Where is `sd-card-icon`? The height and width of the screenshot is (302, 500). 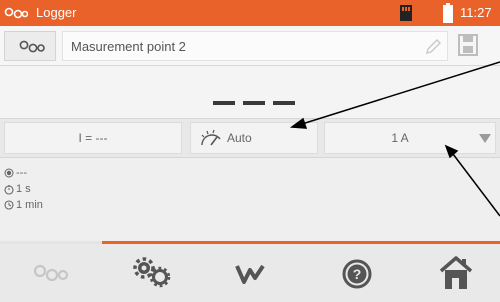 sd-card-icon is located at coordinates (406, 13).